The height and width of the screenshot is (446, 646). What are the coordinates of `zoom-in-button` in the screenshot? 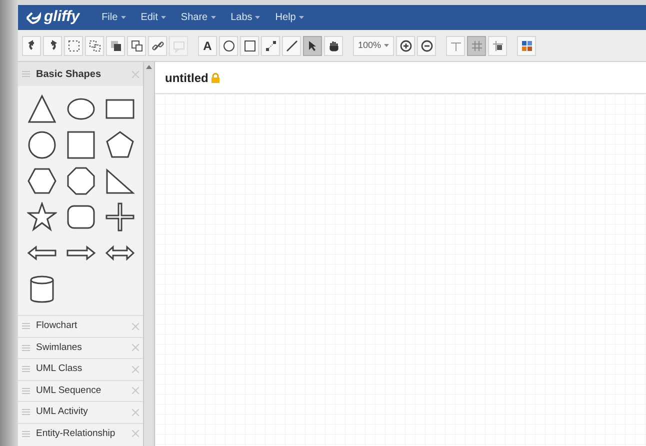 It's located at (406, 46).